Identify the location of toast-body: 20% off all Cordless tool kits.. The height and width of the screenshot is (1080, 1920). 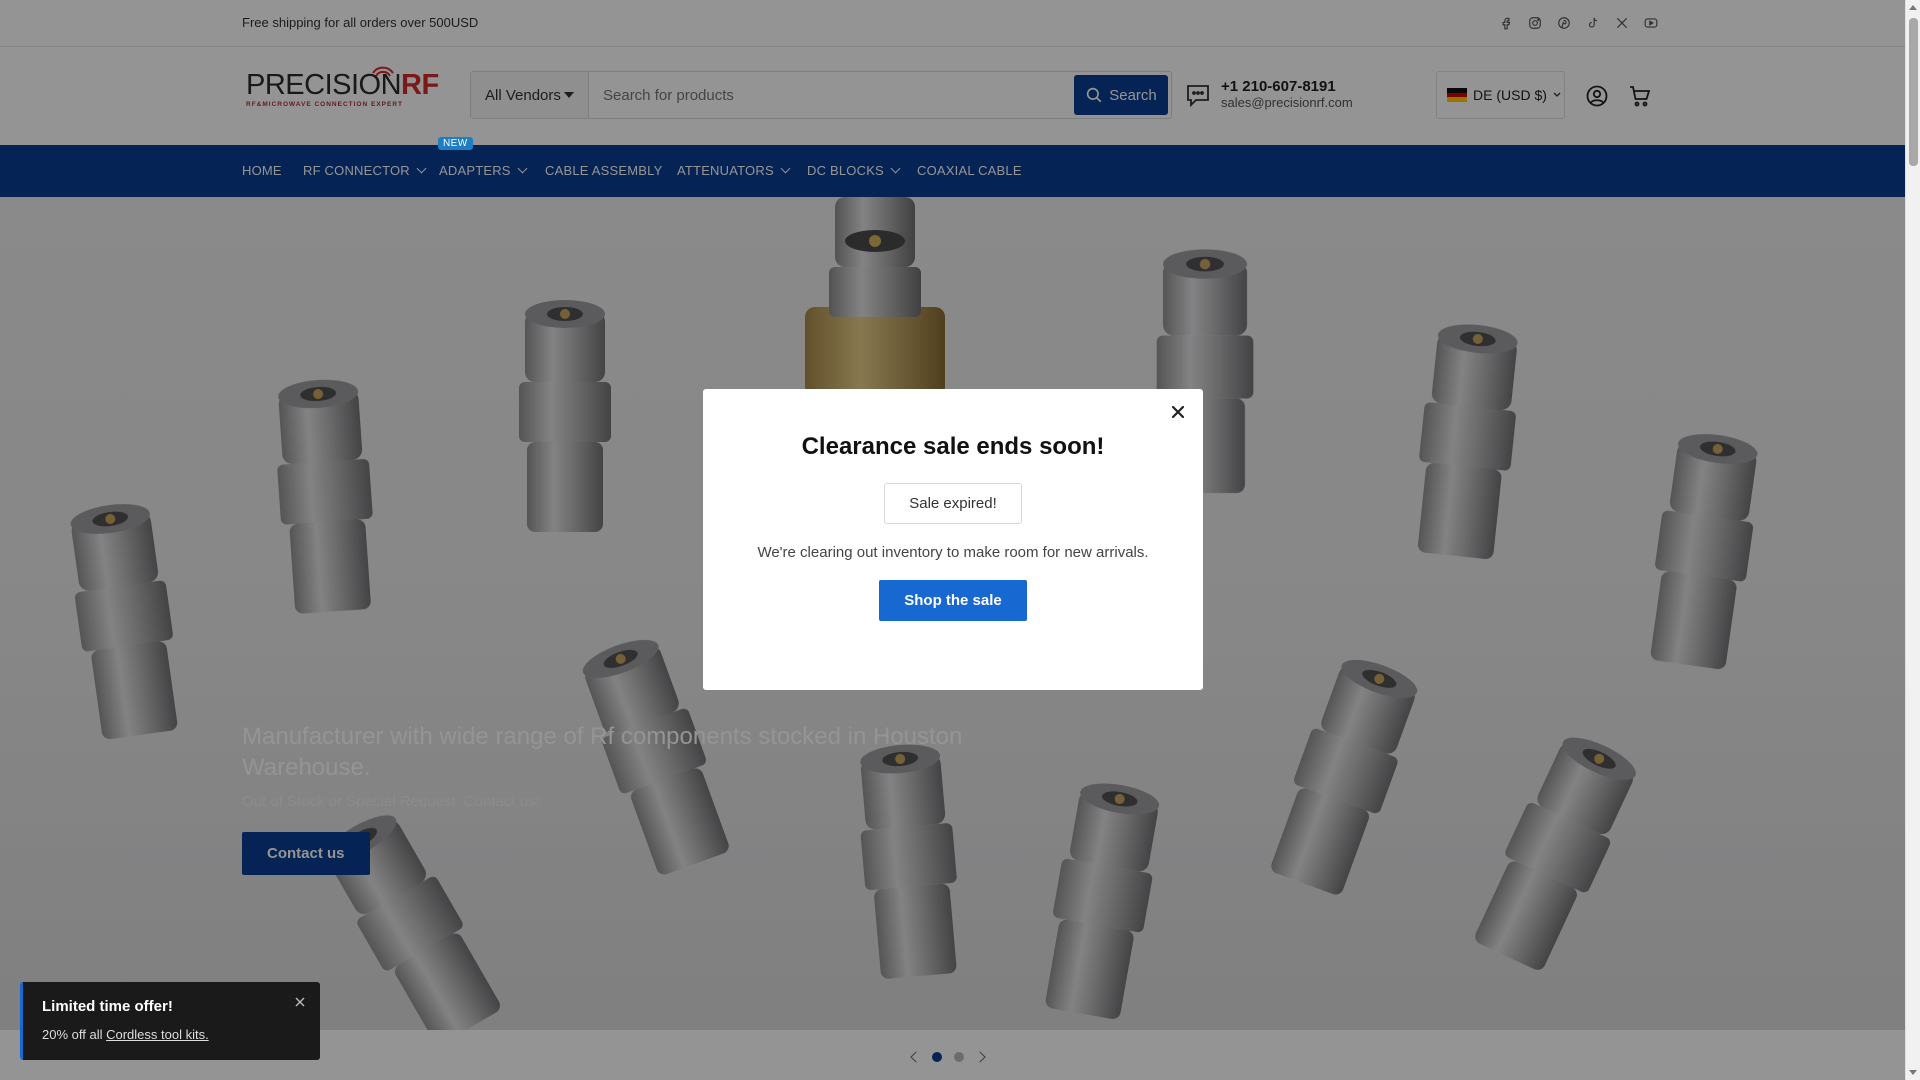
(125, 1034).